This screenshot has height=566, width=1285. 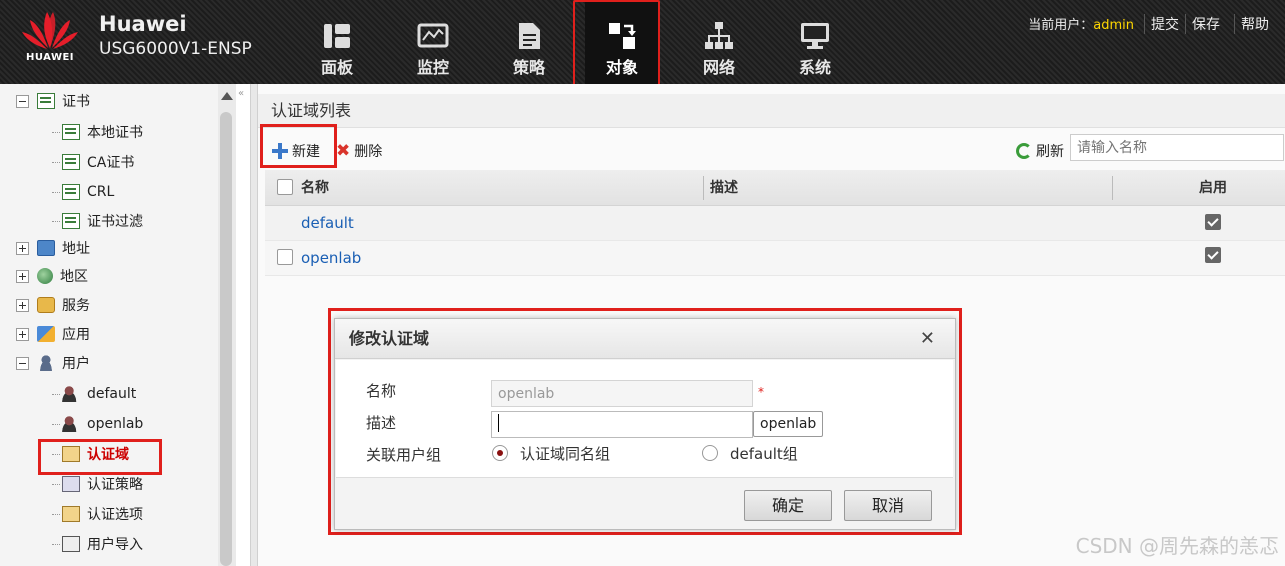 What do you see at coordinates (1177, 147) in the screenshot?
I see `search-input` at bounding box center [1177, 147].